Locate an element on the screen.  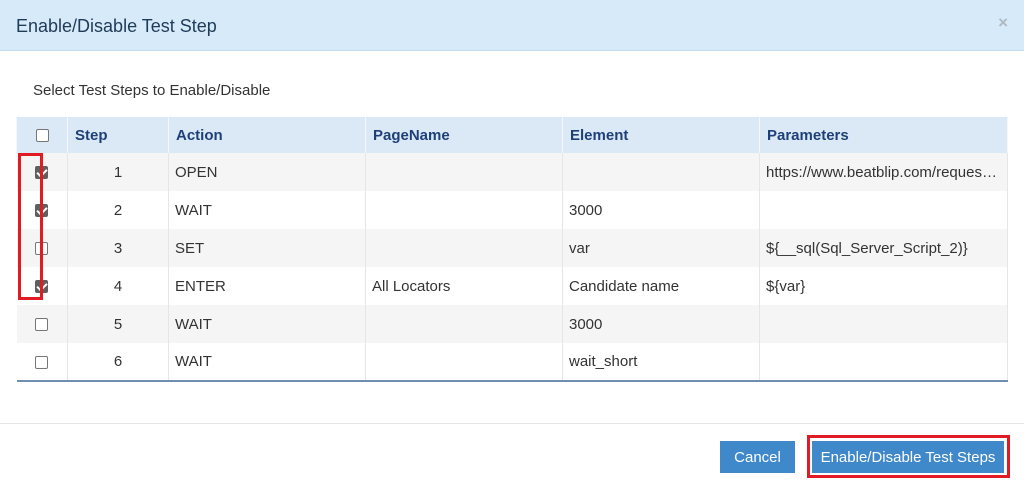
table-header-row: Step Action PageName Element Parameters is located at coordinates (512, 135).